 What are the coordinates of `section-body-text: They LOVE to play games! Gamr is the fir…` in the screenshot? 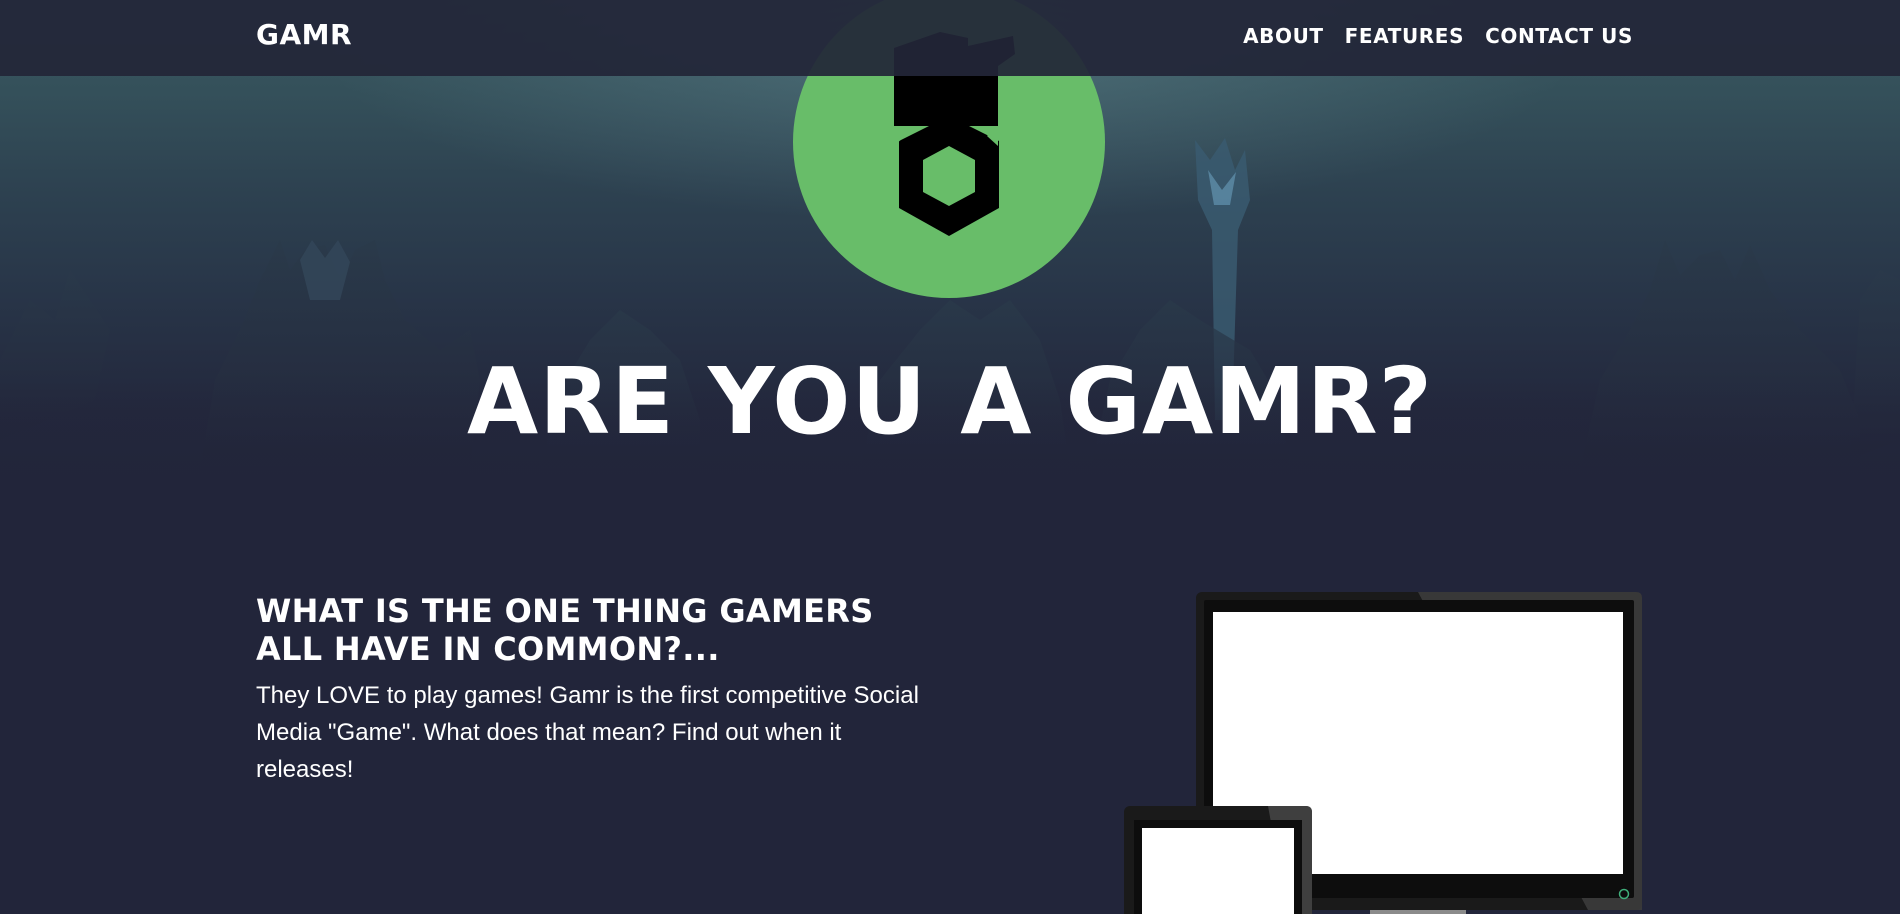 It's located at (587, 732).